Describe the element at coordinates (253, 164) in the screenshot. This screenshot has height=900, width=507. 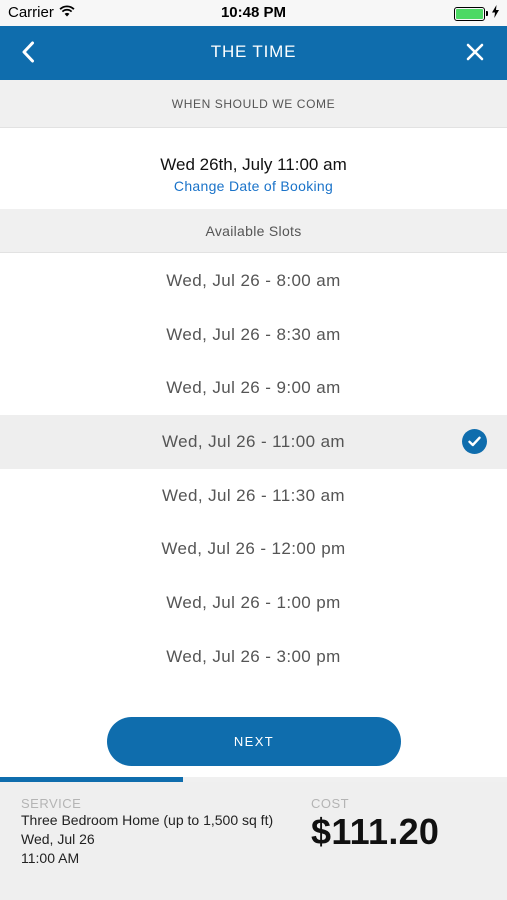
I see `selected-date: Wed 26th, July 11:00 am` at that location.